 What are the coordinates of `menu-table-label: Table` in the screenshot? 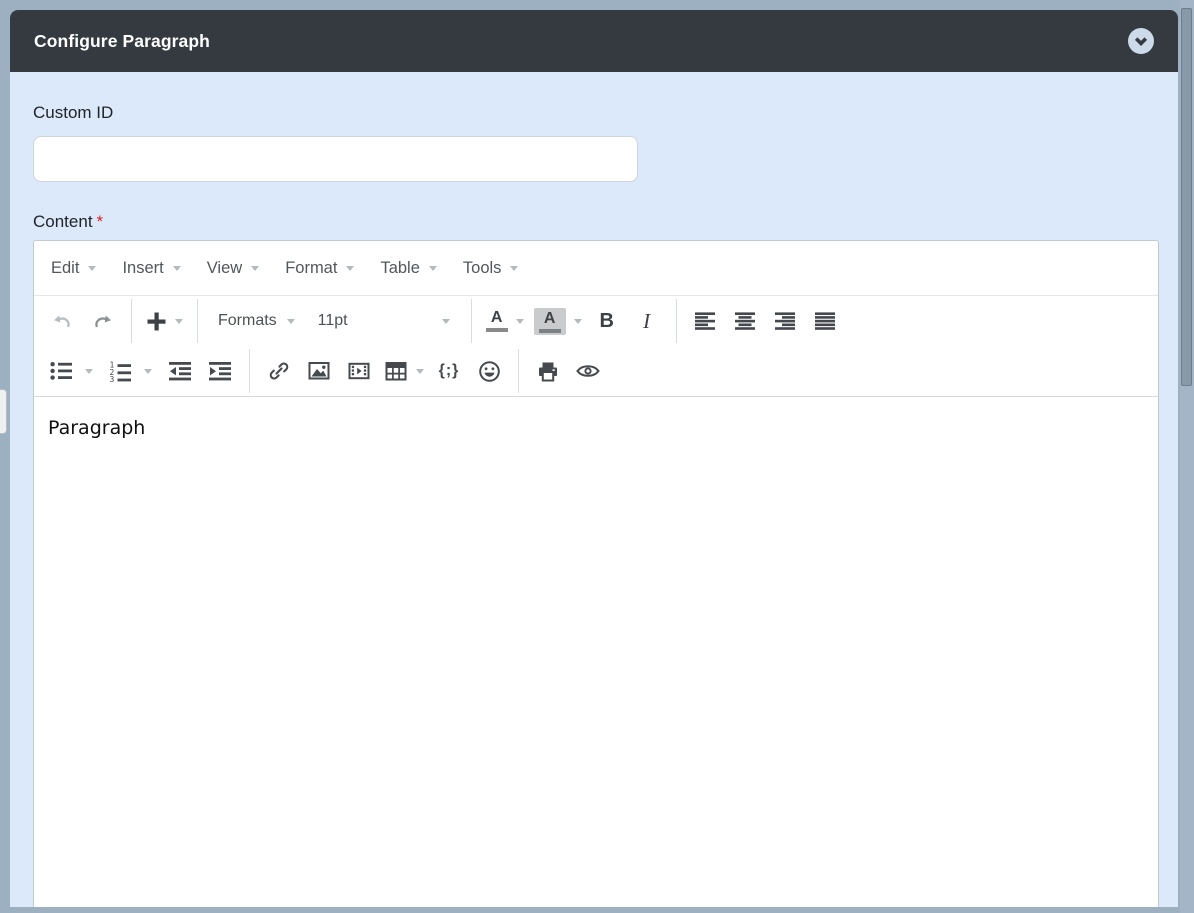 It's located at (400, 267).